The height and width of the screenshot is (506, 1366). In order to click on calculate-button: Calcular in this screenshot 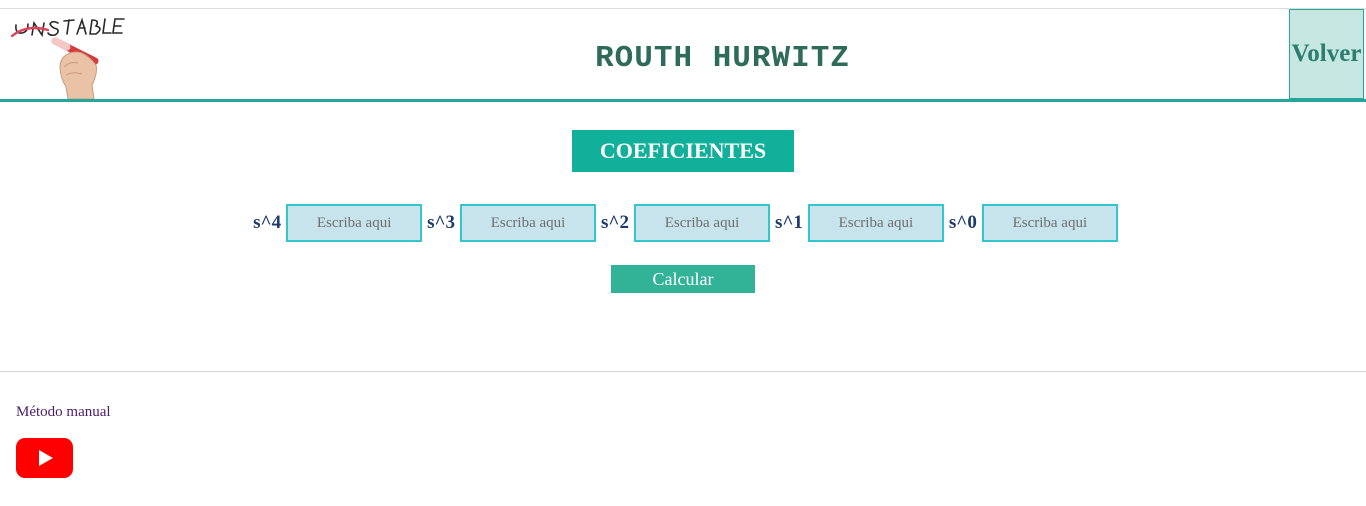, I will do `click(683, 279)`.